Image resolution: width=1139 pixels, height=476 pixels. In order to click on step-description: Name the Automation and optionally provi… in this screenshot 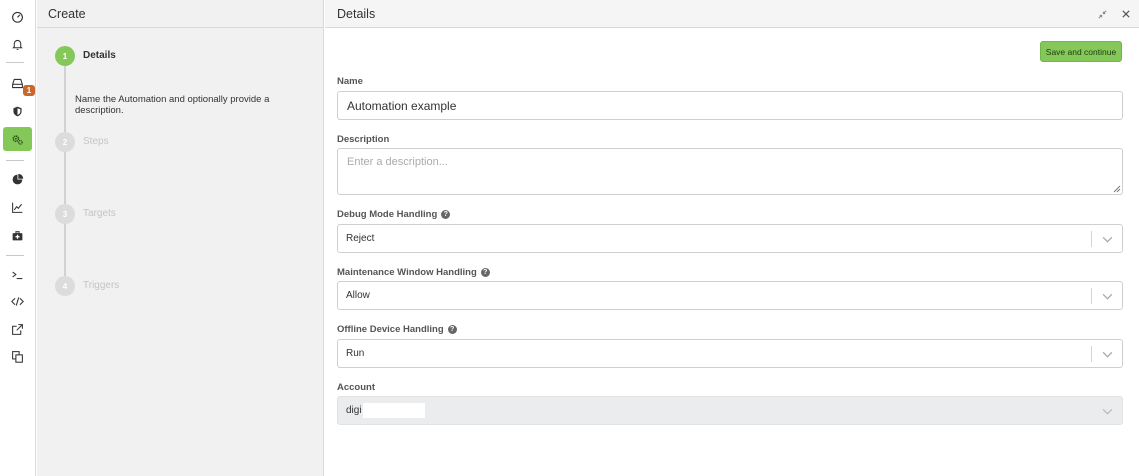, I will do `click(172, 105)`.